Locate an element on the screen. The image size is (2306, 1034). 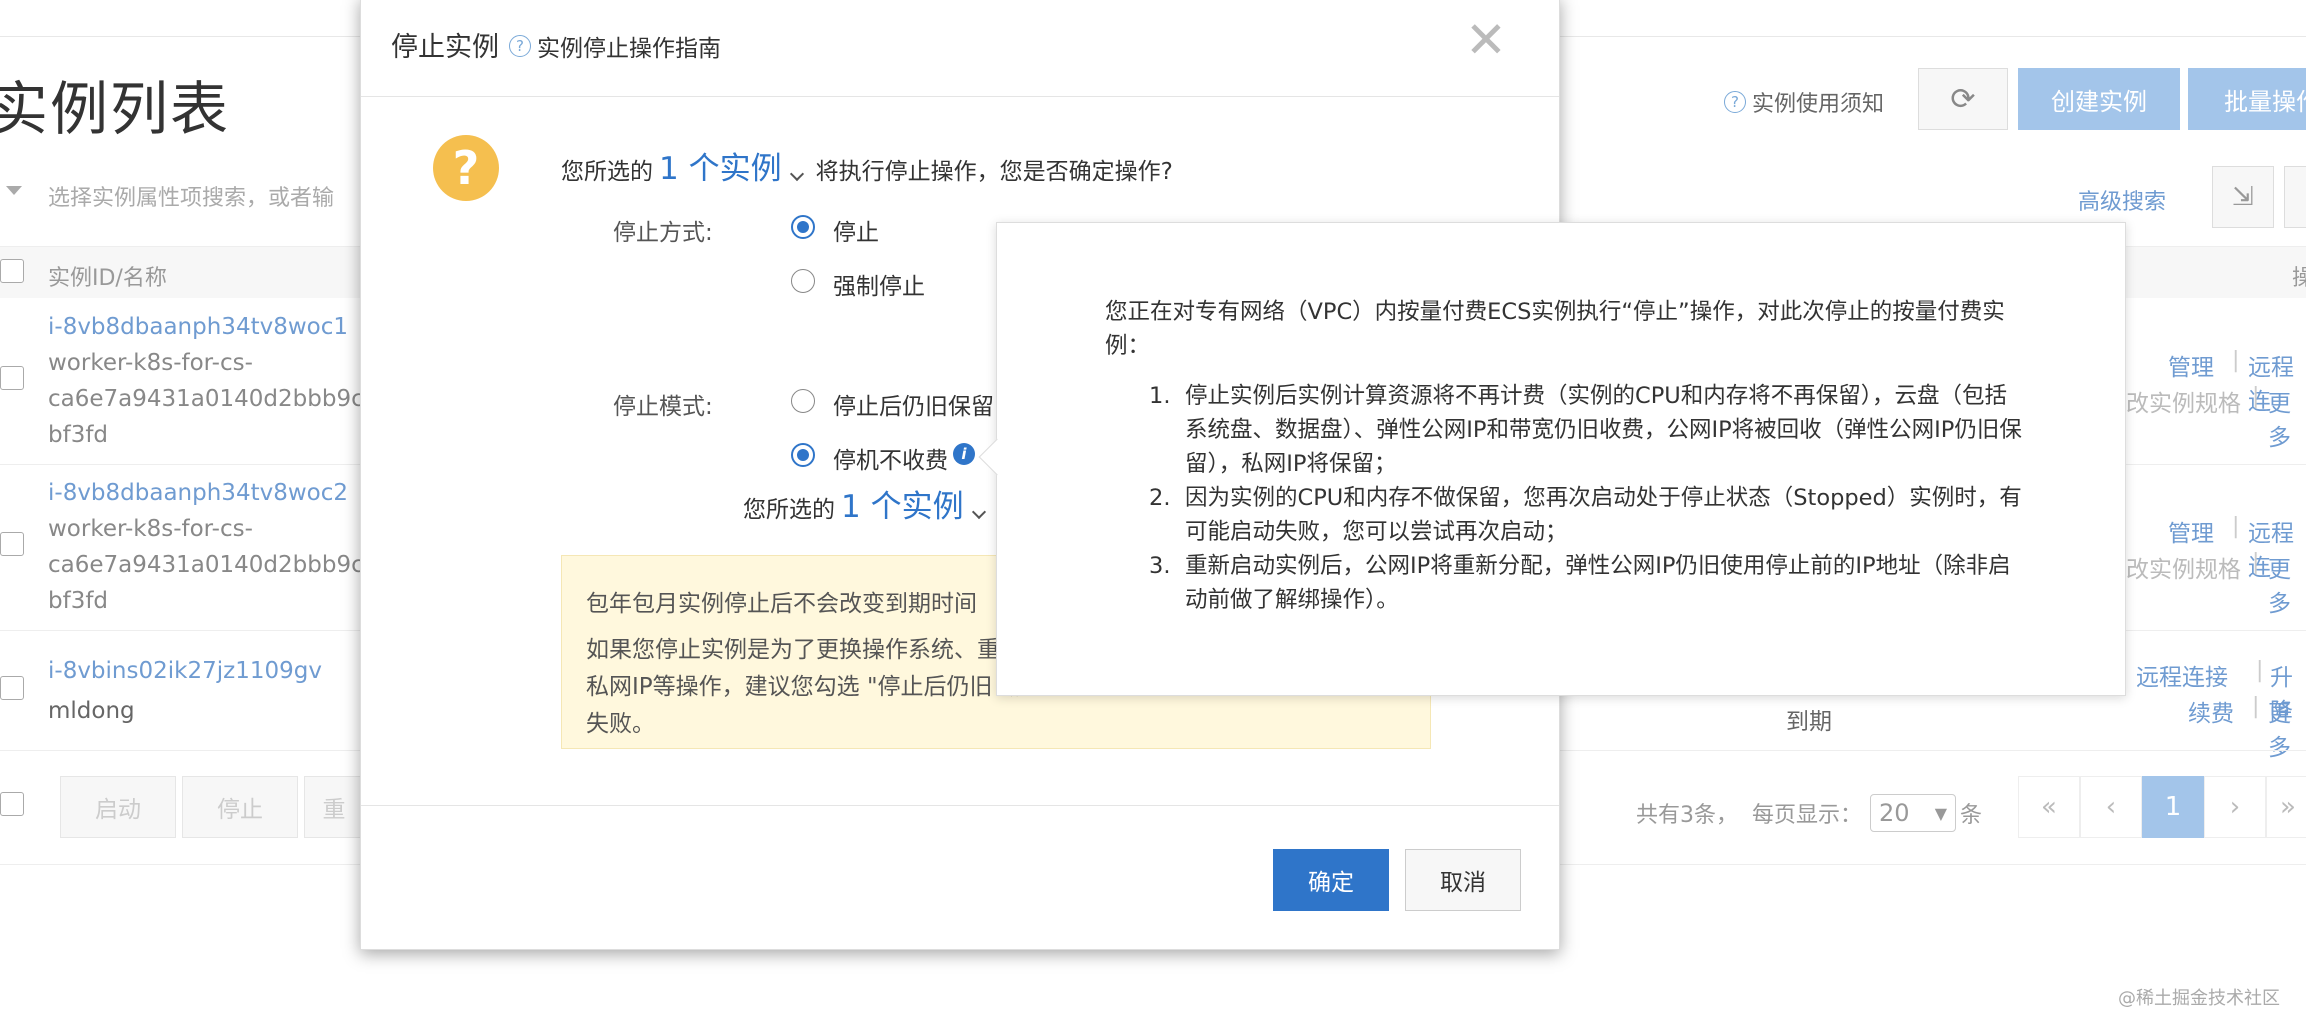
search-input: 选择实例属性项搜索，或者输 is located at coordinates (191, 196).